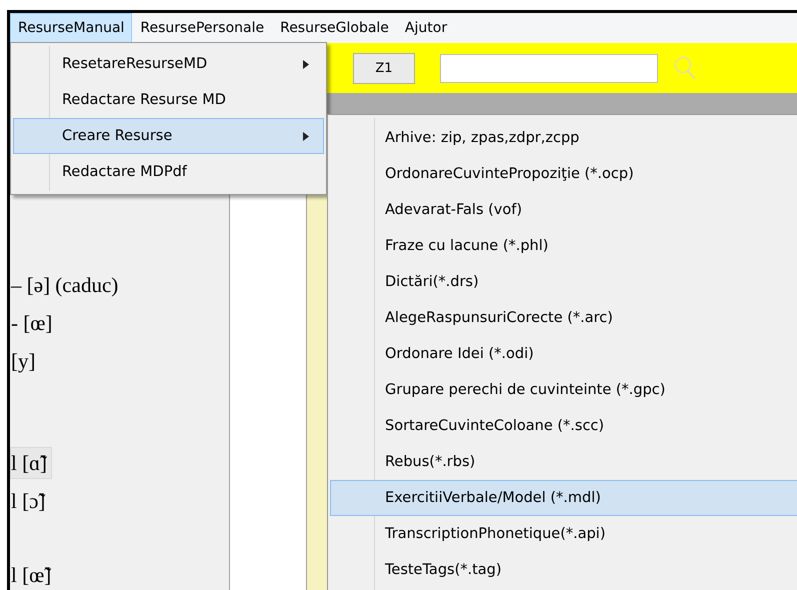 This screenshot has width=797, height=590. Describe the element at coordinates (549, 68) in the screenshot. I see `search-field` at that location.